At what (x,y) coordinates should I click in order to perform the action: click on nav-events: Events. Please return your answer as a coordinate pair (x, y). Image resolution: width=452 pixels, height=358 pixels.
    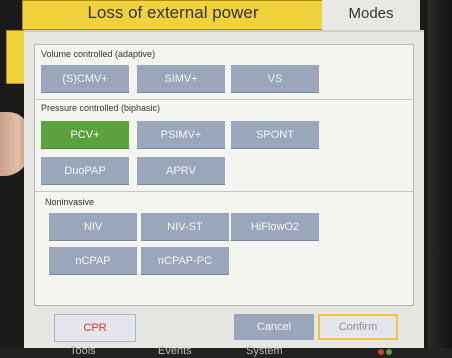
    Looking at the image, I should click on (175, 351).